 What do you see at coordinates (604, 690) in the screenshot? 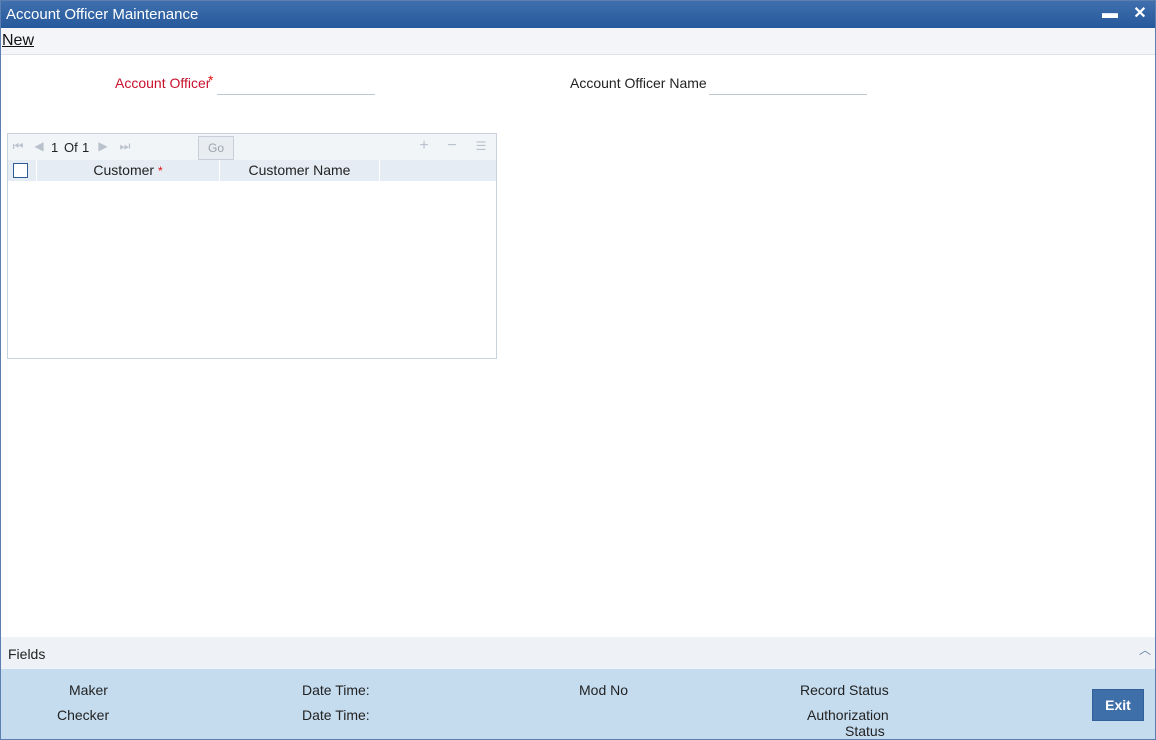
I see `mod-no-label: Mod No` at bounding box center [604, 690].